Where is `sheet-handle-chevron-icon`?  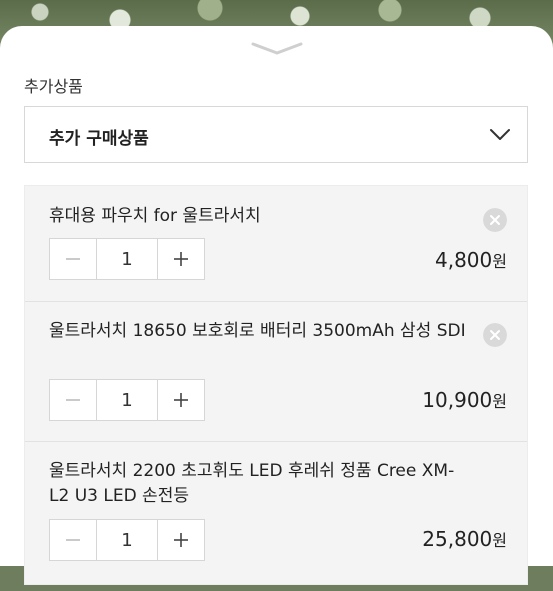 sheet-handle-chevron-icon is located at coordinates (277, 48).